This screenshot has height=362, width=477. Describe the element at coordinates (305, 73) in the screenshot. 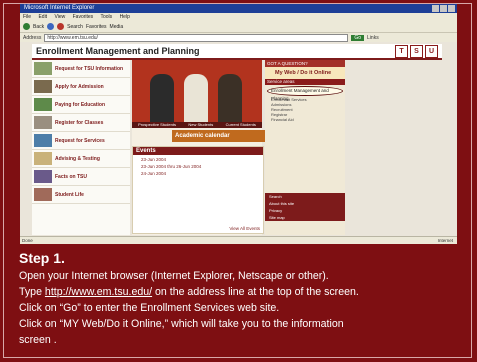

I see `my-web-do-it-online-link: My Web / Do it Online` at that location.